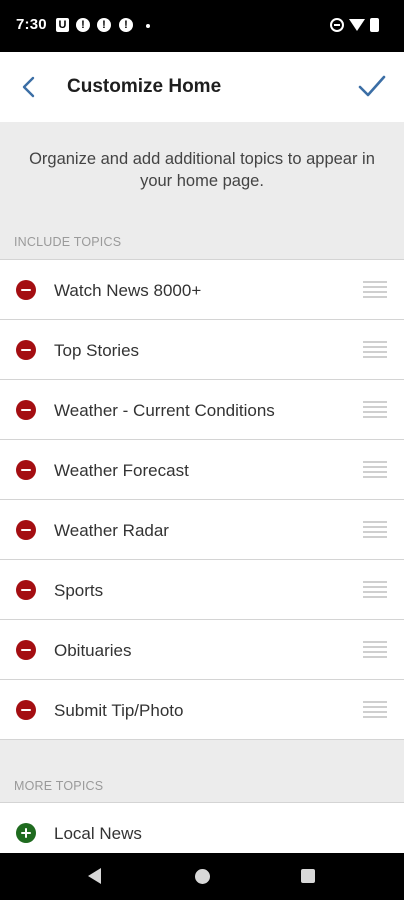 Image resolution: width=404 pixels, height=900 pixels. I want to click on nav-recents-icon, so click(308, 876).